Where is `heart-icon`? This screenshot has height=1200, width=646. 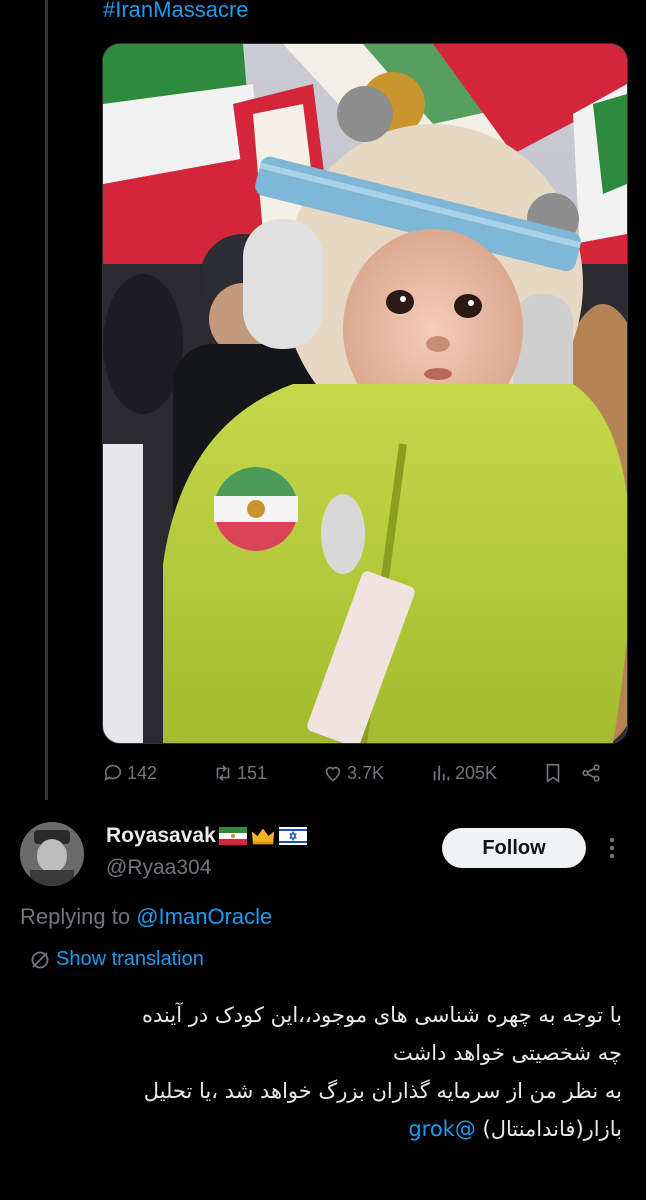
heart-icon is located at coordinates (333, 774).